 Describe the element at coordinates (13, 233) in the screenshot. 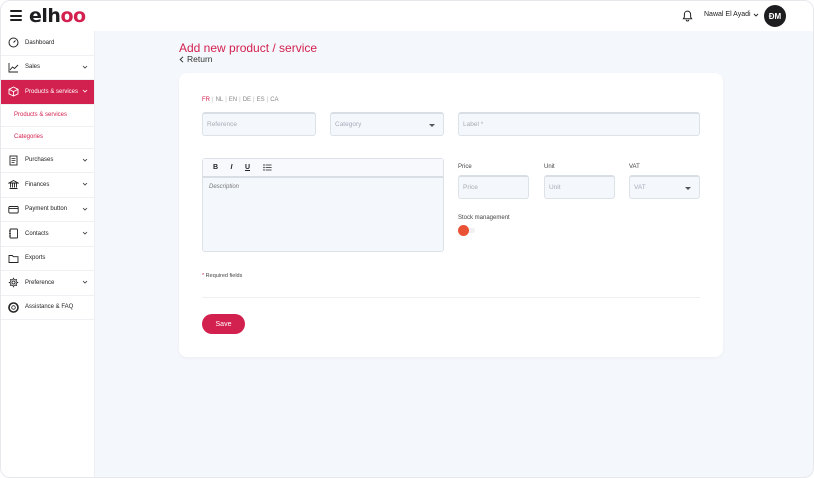

I see `contacts-icon` at that location.